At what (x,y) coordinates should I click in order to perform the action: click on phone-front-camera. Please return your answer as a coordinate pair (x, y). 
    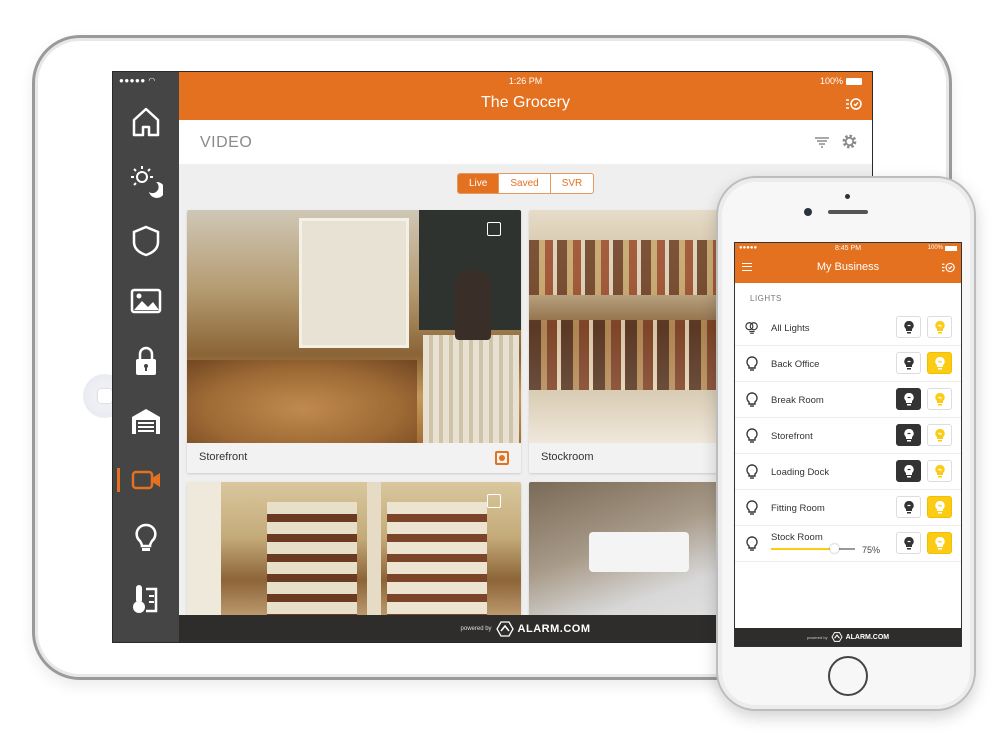
    Looking at the image, I should click on (808, 212).